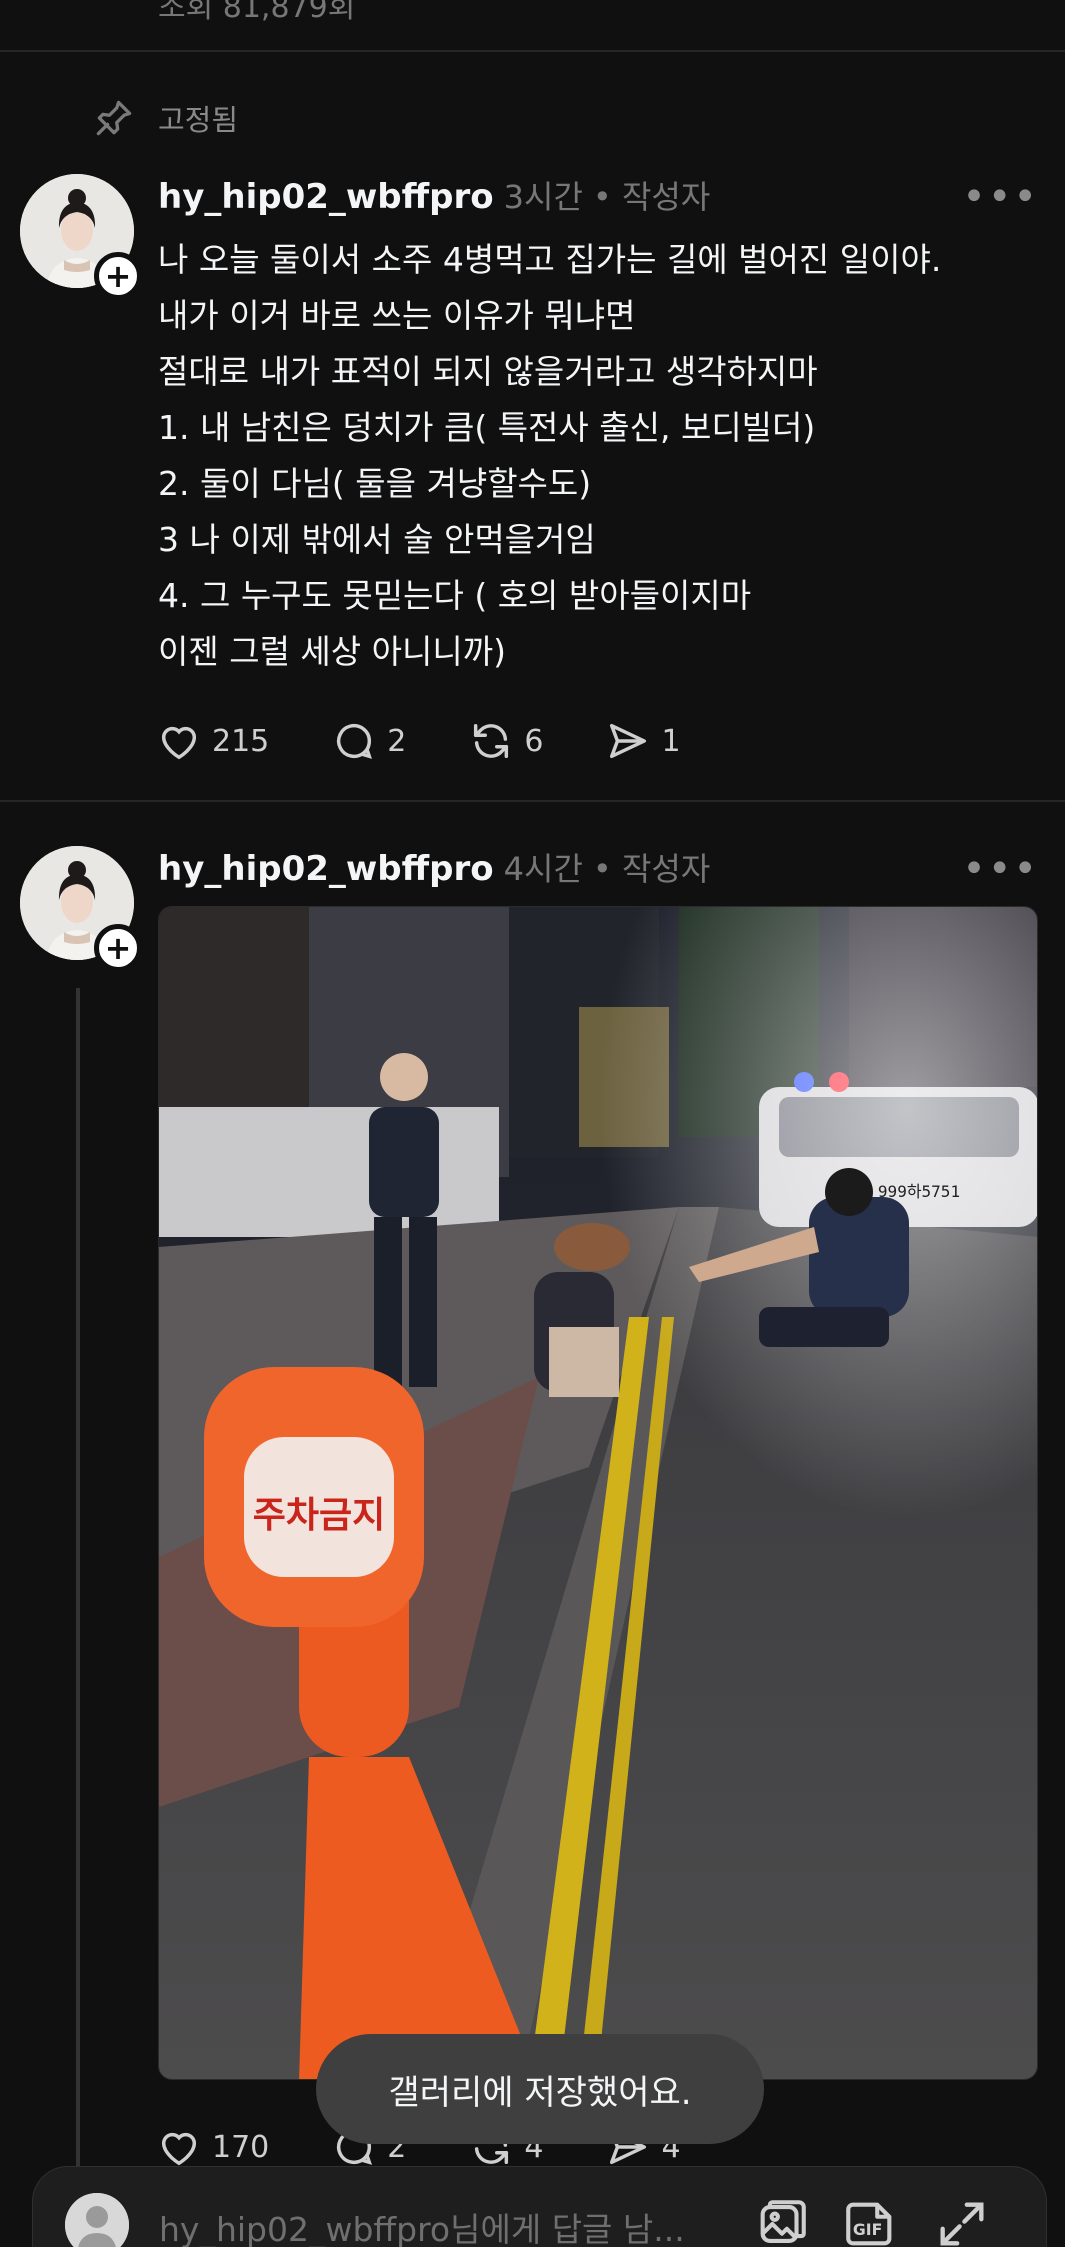 This screenshot has height=2247, width=1065. Describe the element at coordinates (97, 2220) in the screenshot. I see `my-avatar` at that location.